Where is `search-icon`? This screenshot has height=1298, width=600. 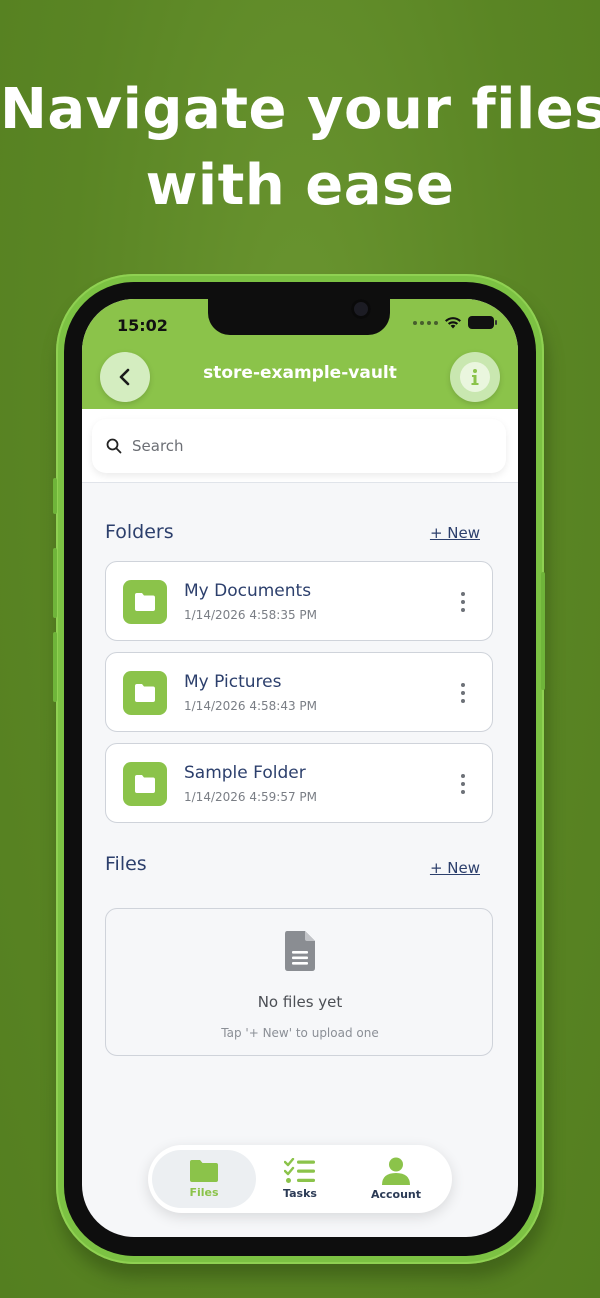 search-icon is located at coordinates (114, 446).